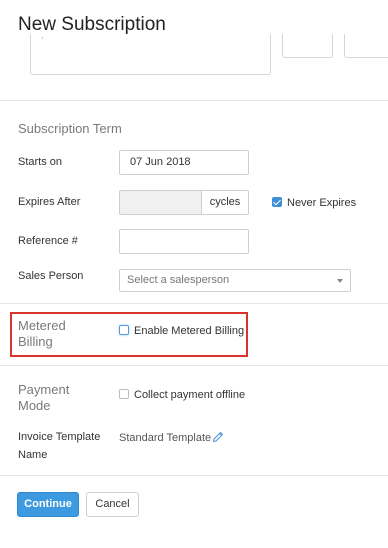  Describe the element at coordinates (59, 445) in the screenshot. I see `invoice-template-label: Invoice Template Name` at that location.